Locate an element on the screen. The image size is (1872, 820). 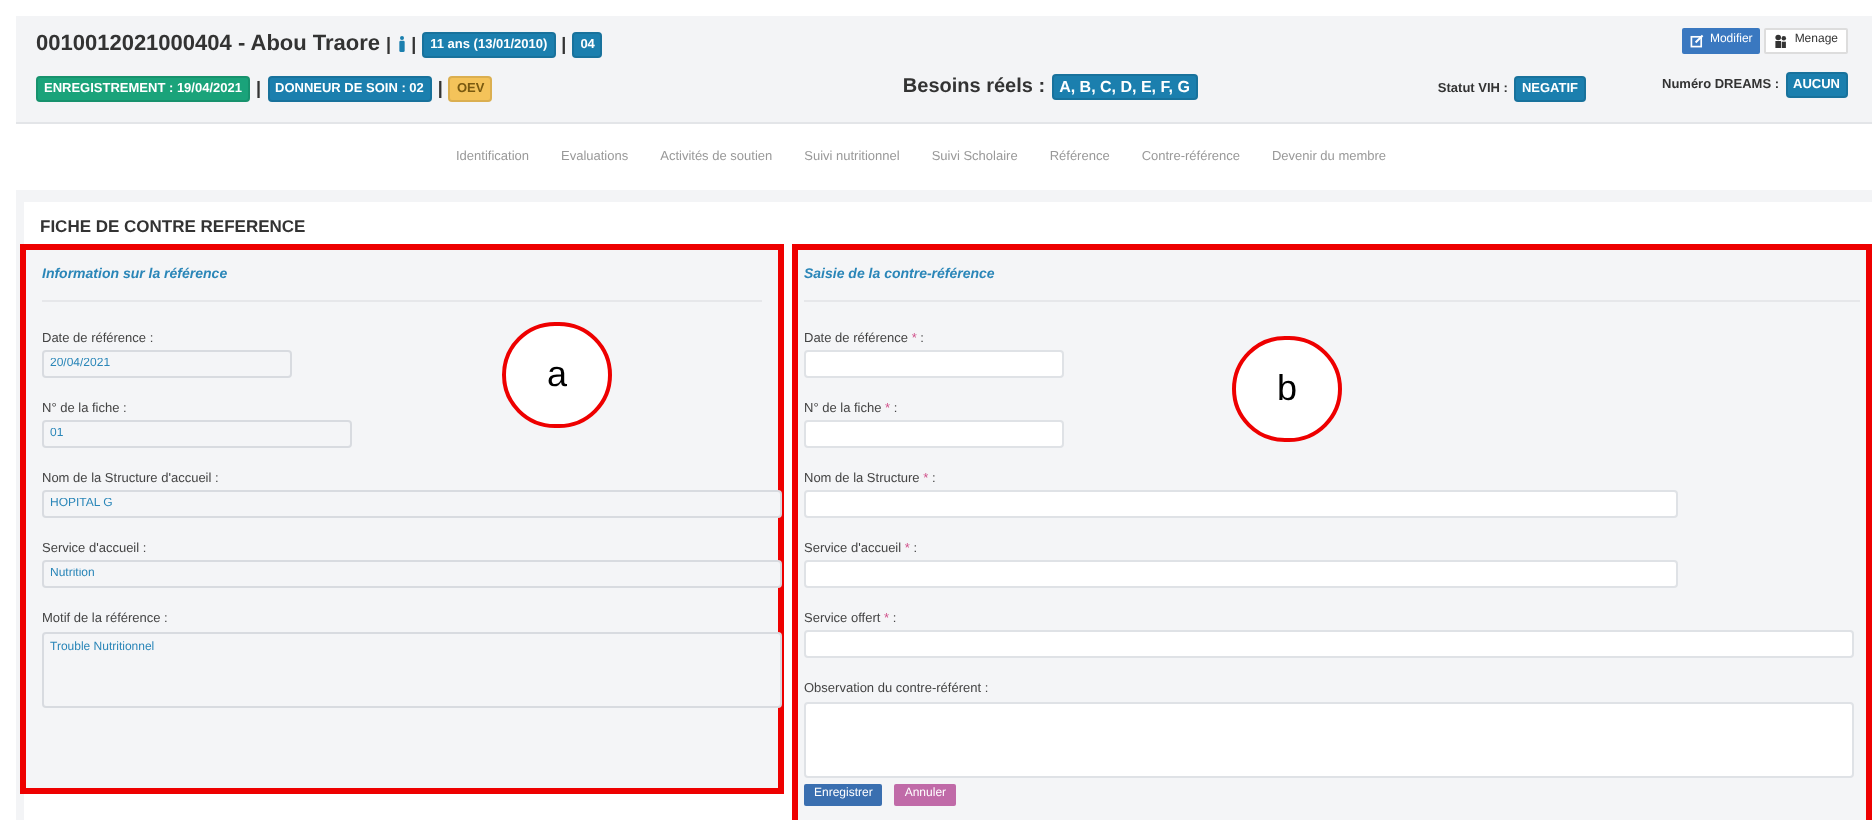
person-icon is located at coordinates (401, 44).